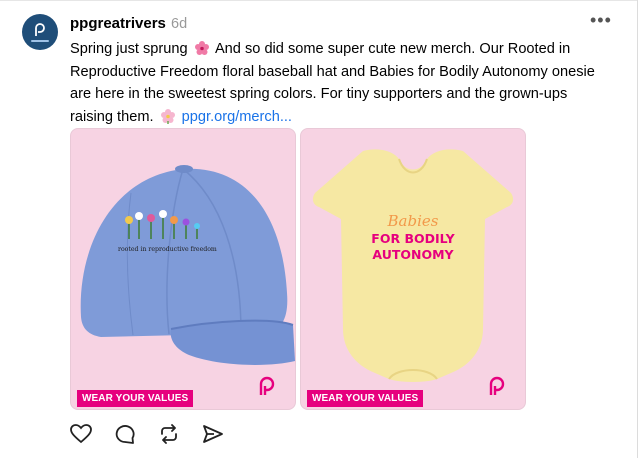 The height and width of the screenshot is (458, 638). I want to click on username: ppgreatrivers, so click(118, 23).